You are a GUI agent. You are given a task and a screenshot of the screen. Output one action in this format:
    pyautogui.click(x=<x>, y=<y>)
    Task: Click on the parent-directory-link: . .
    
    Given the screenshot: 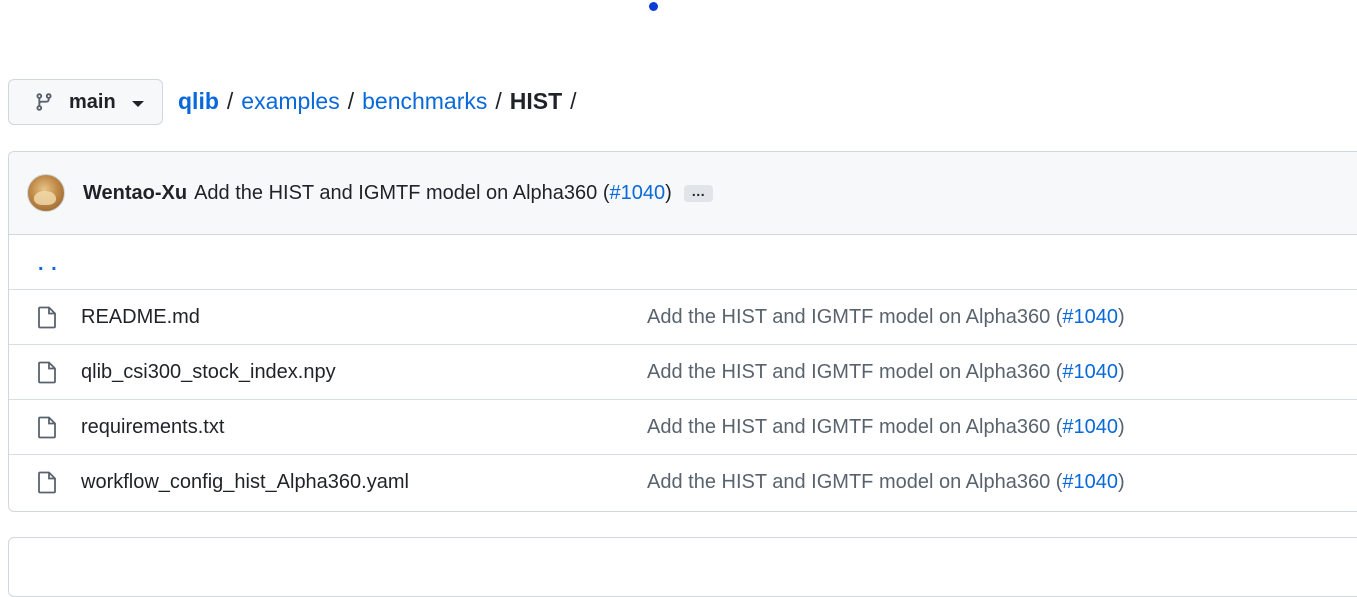 What is the action you would take?
    pyautogui.click(x=48, y=264)
    